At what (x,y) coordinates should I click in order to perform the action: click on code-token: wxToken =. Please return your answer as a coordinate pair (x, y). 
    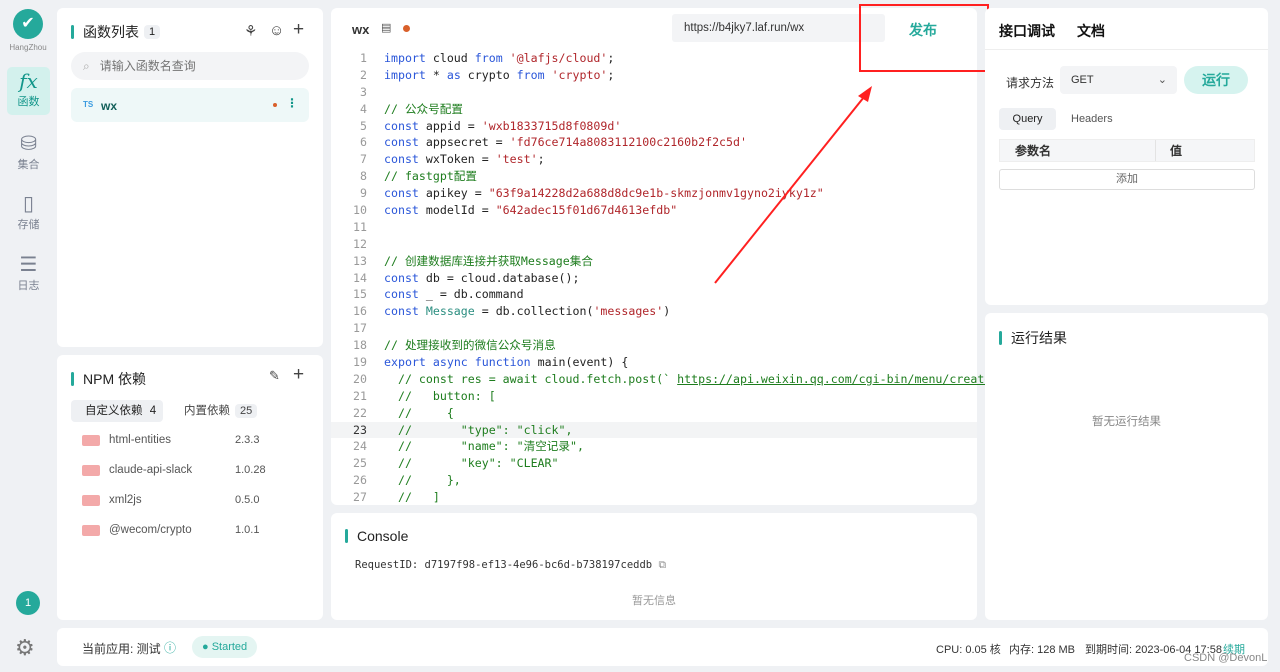
    Looking at the image, I should click on (457, 159).